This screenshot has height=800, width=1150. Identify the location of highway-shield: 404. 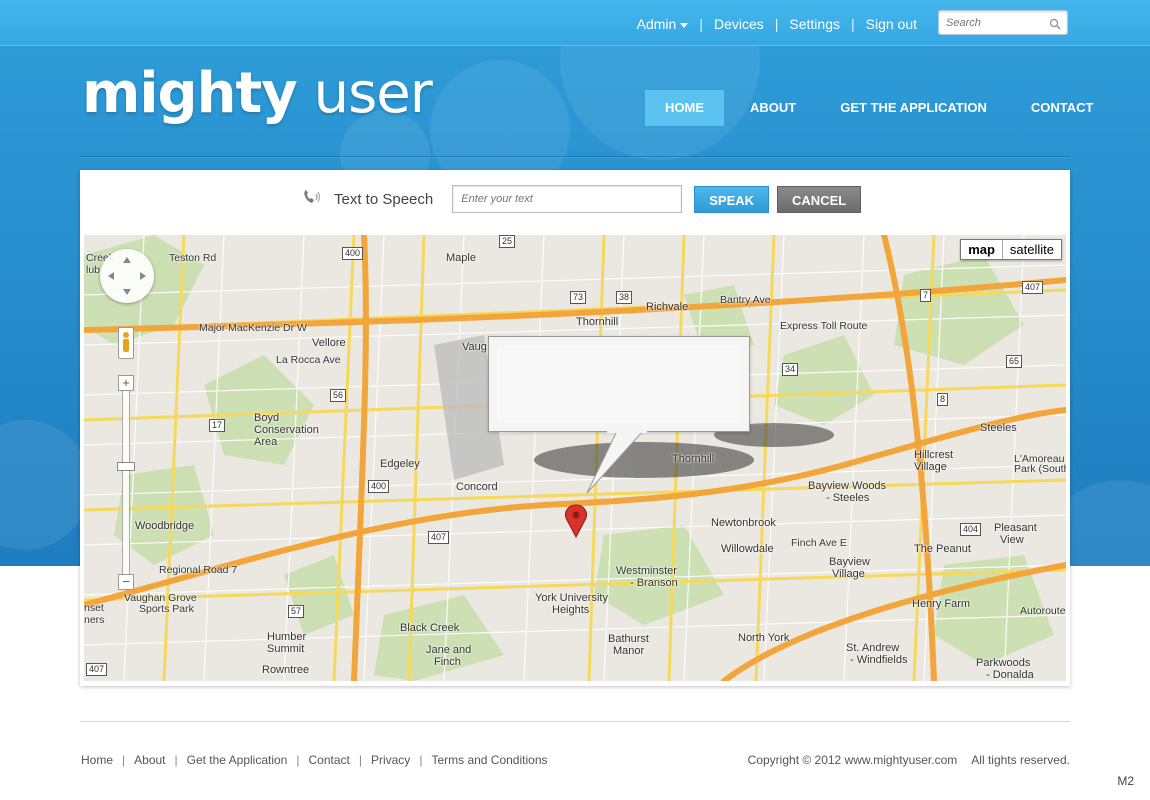
(971, 529).